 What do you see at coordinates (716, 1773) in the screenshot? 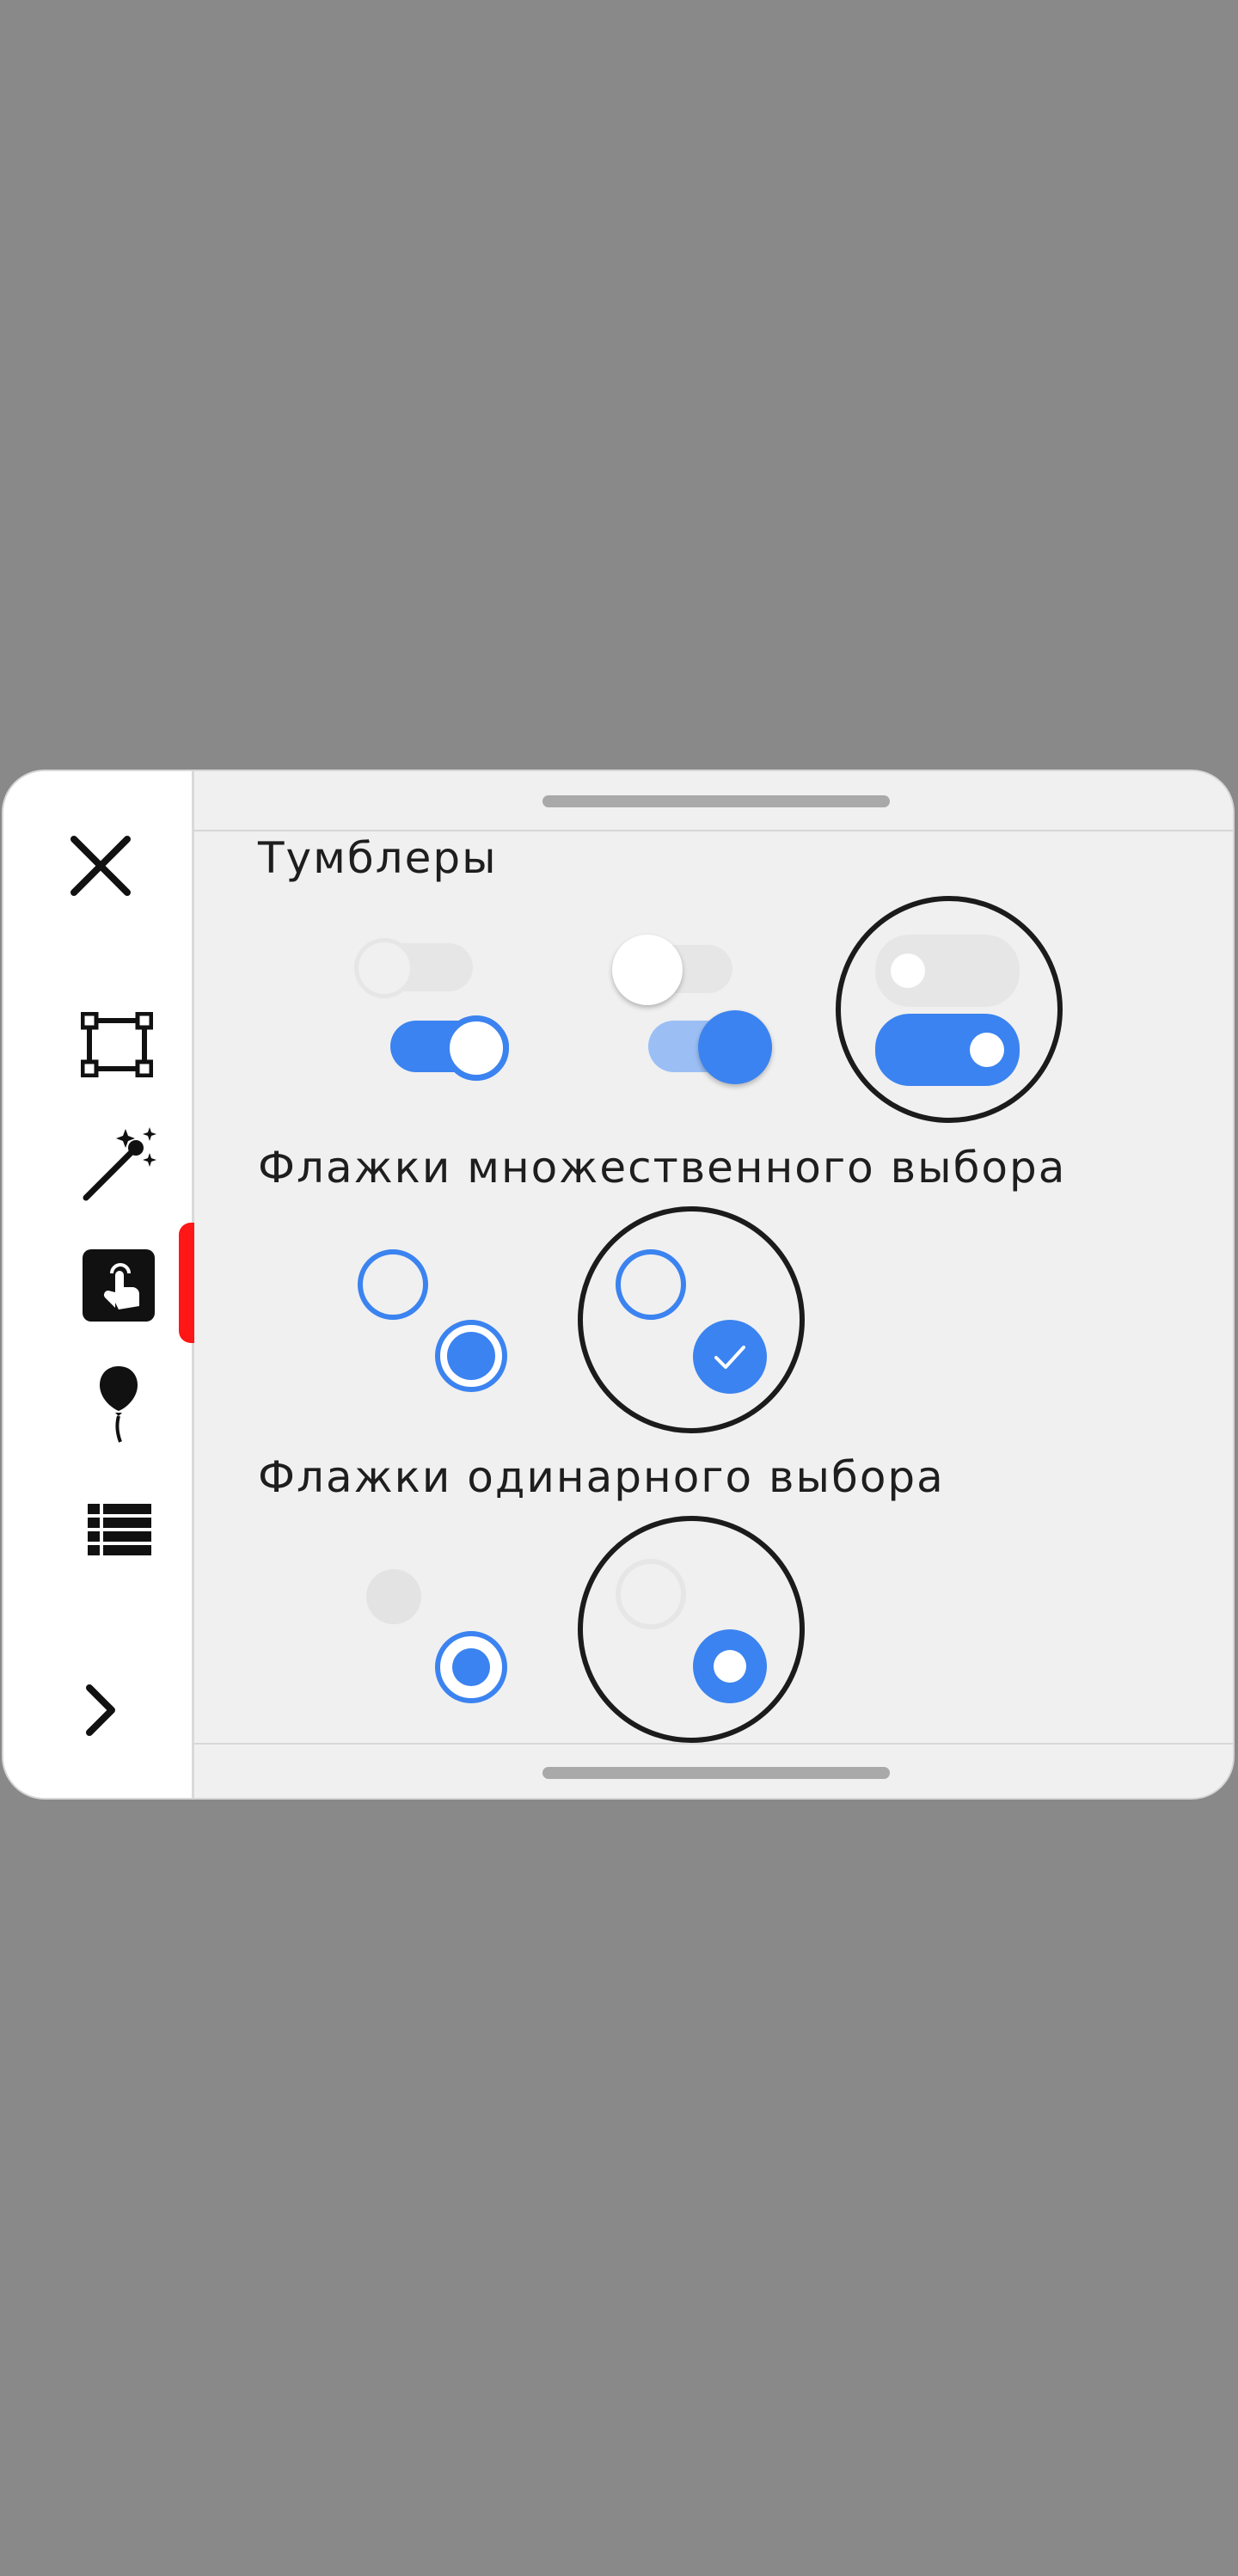
I see `bottom-drag-handle` at bounding box center [716, 1773].